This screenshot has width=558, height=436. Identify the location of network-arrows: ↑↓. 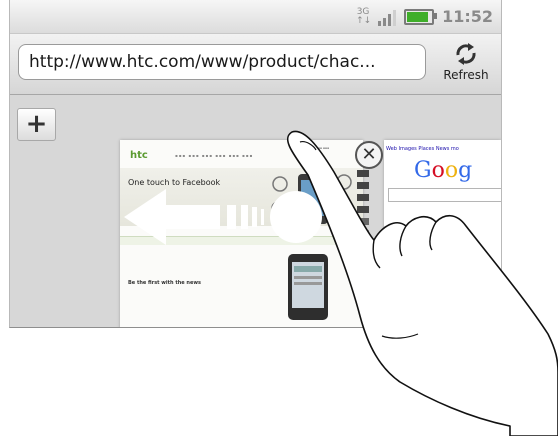
(364, 20).